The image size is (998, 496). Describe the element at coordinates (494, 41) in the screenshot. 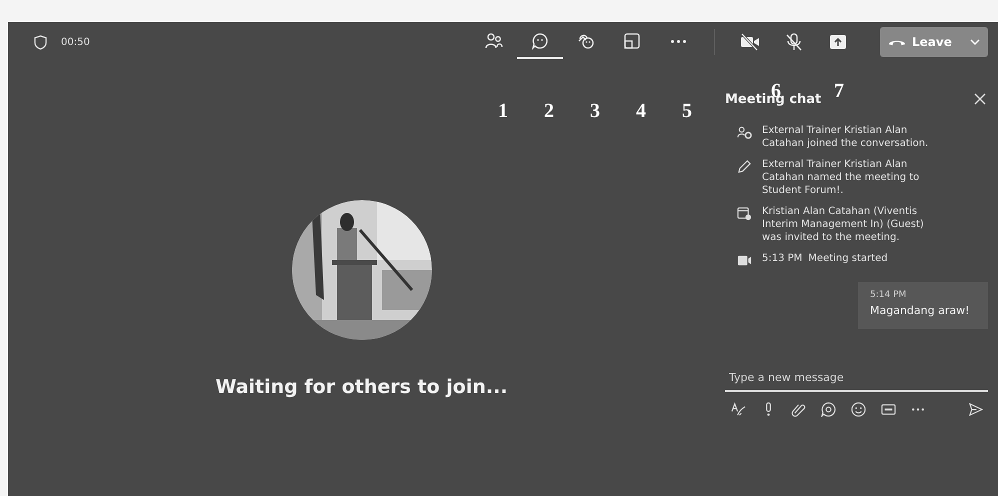

I see `people-icon` at that location.